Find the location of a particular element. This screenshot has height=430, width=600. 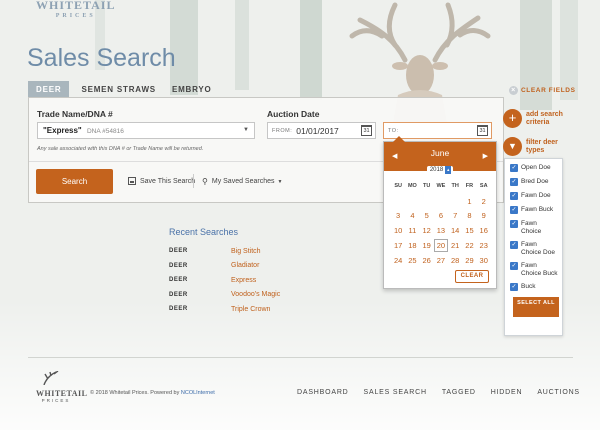

calendar-month: June is located at coordinates (440, 153).